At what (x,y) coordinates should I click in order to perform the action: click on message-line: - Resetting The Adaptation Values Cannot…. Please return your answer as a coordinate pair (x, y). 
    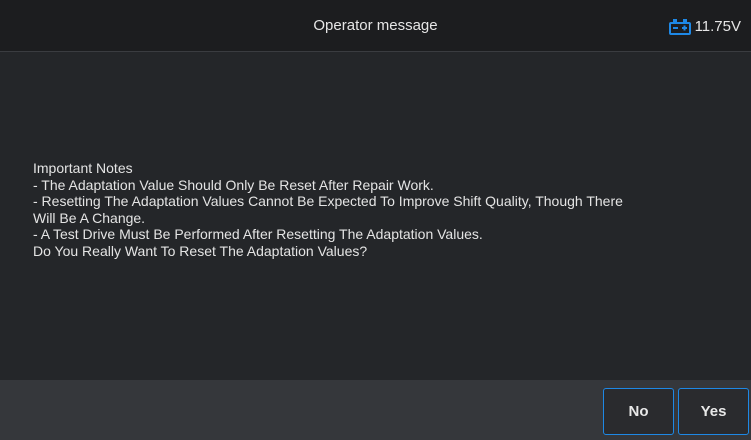
    Looking at the image, I should click on (328, 201).